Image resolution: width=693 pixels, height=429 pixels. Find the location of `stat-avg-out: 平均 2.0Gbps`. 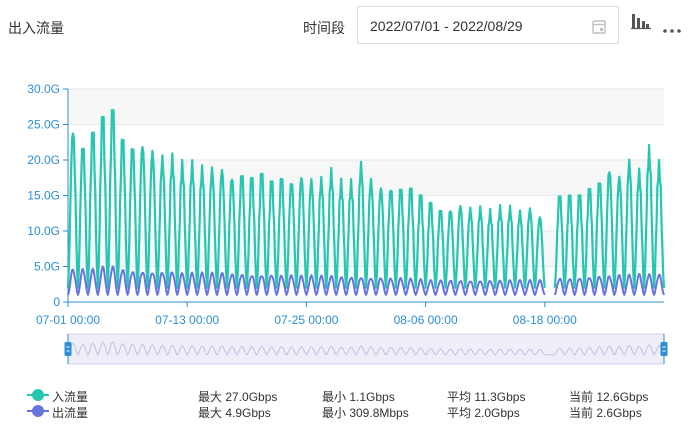

stat-avg-out: 平均 2.0Gbps is located at coordinates (483, 413).